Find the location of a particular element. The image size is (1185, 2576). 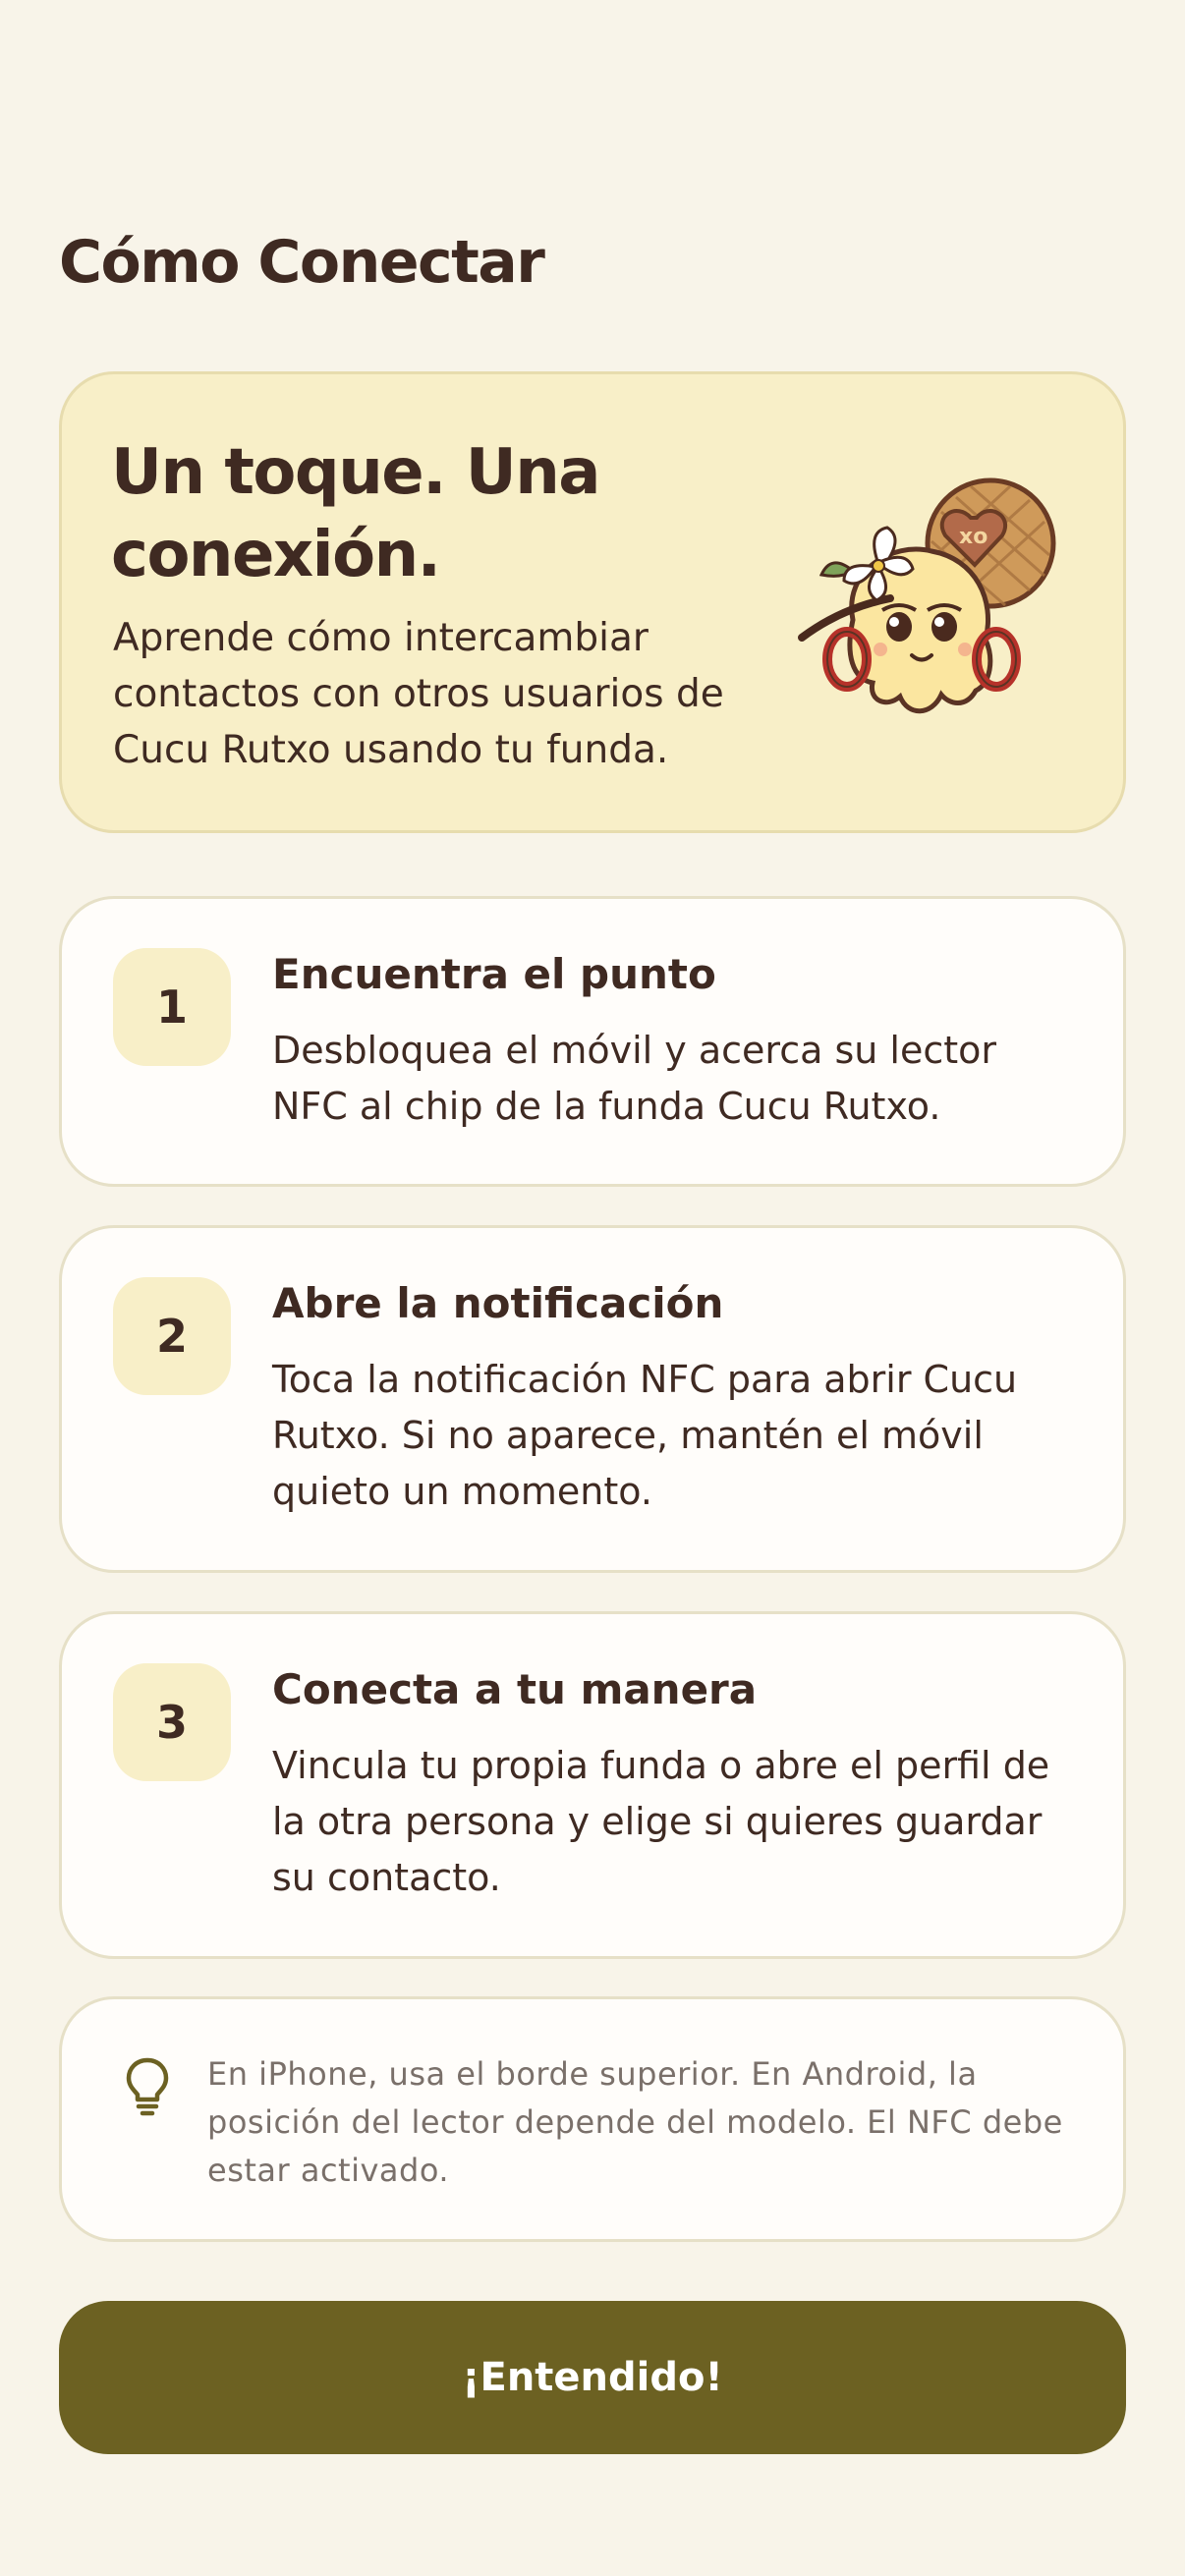

step-number-badge: 2 is located at coordinates (172, 1336).